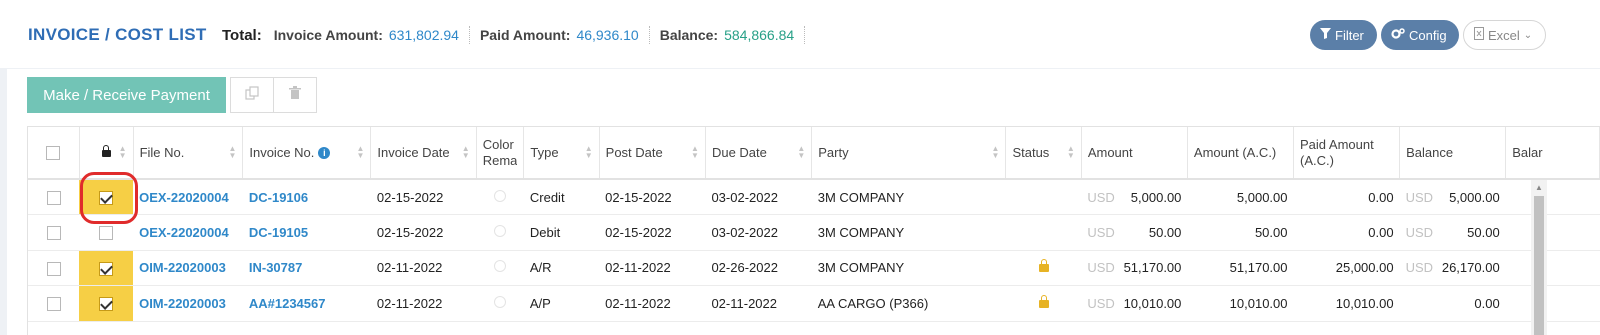 Image resolution: width=1600 pixels, height=335 pixels. I want to click on lock-column-header: ▲ ▼, so click(106, 153).